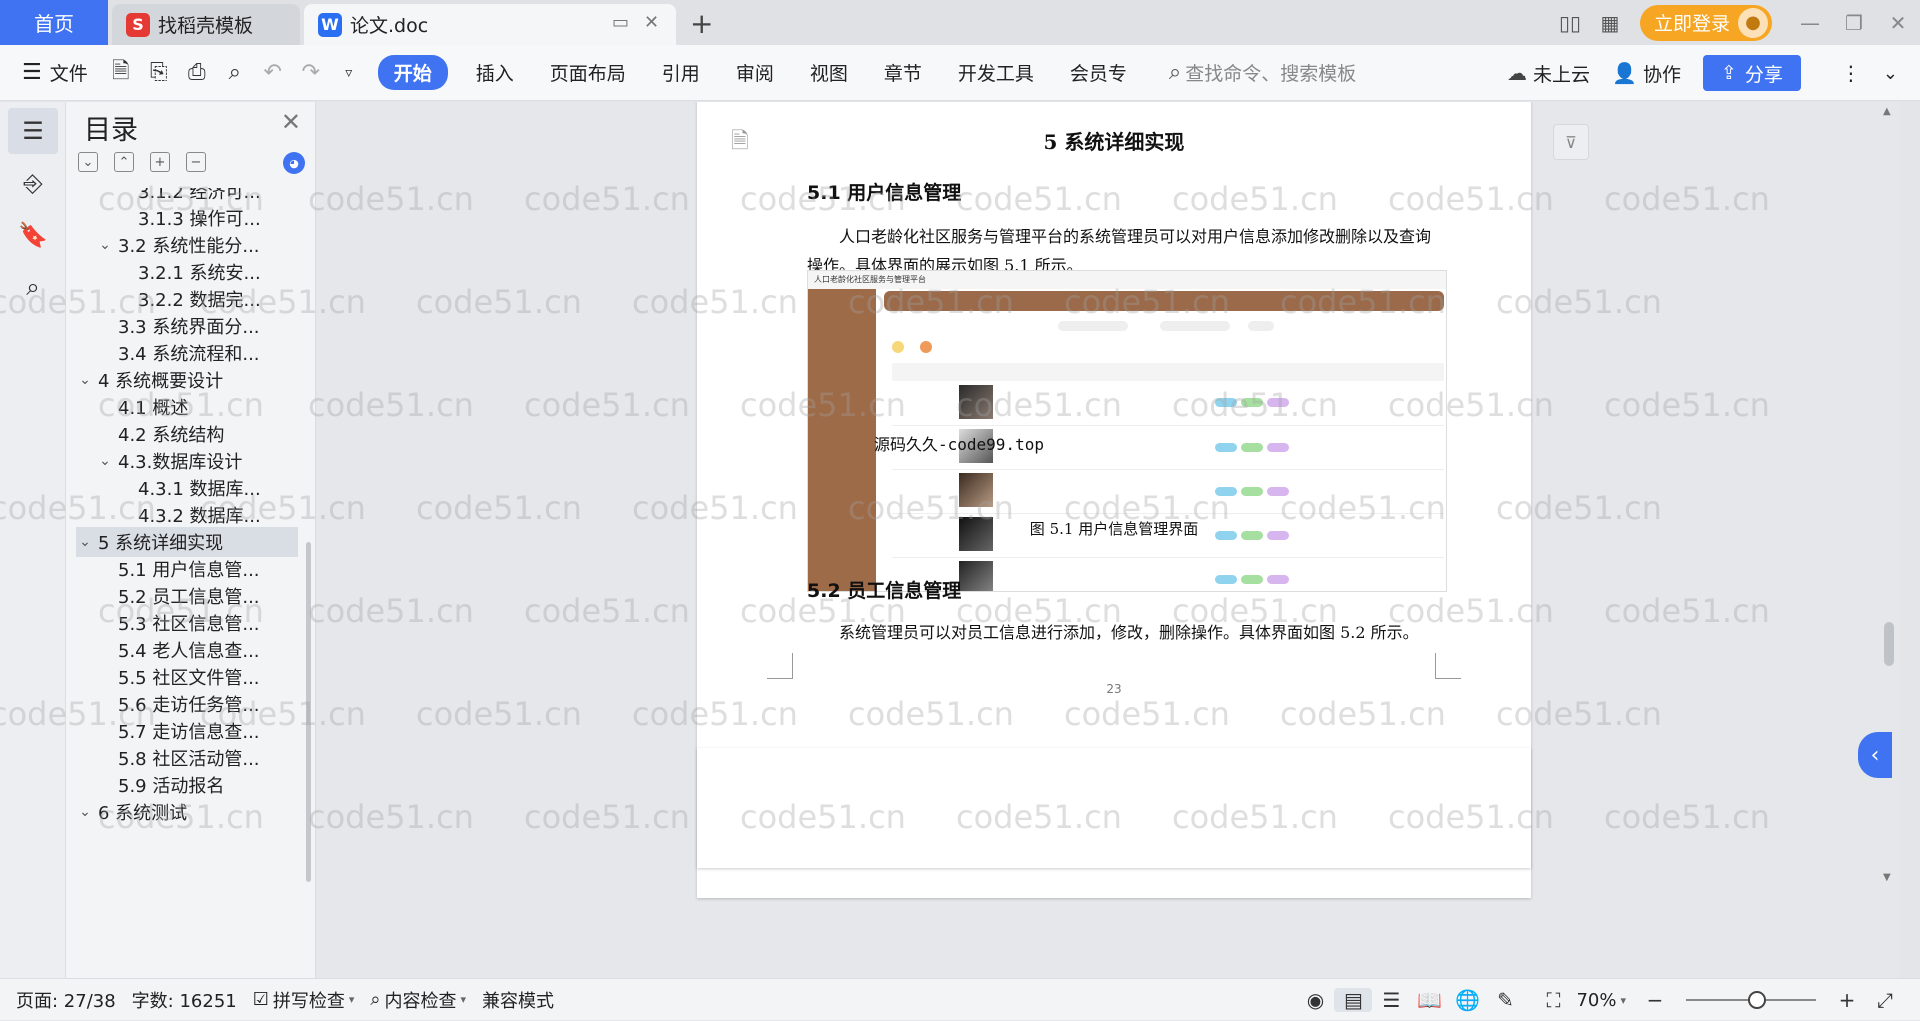 The width and height of the screenshot is (1920, 1021). What do you see at coordinates (755, 72) in the screenshot?
I see `tab-review: 审阅` at bounding box center [755, 72].